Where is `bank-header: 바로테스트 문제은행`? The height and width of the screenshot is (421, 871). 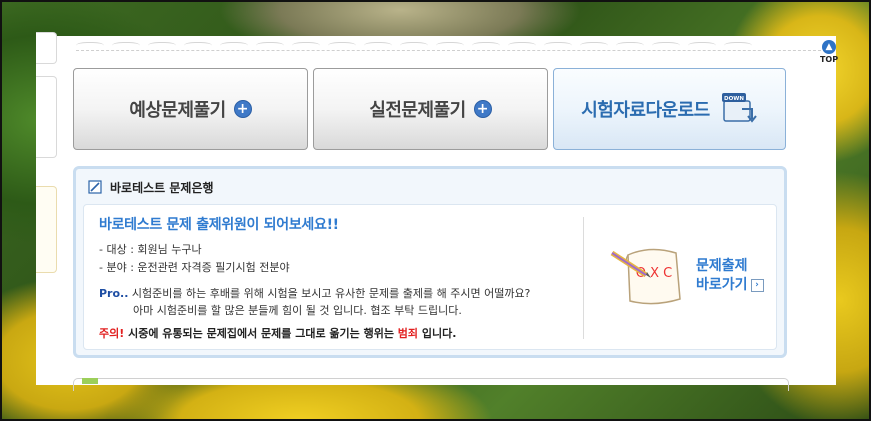 bank-header: 바로테스트 문제은행 is located at coordinates (151, 187).